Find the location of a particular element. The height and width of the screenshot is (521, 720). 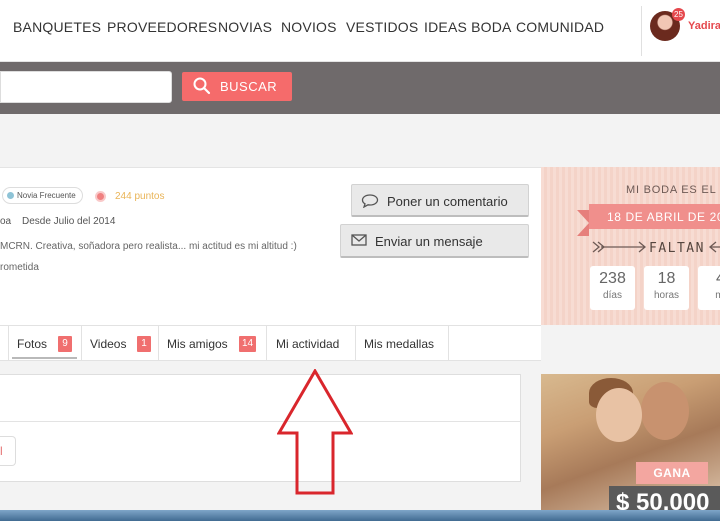

nav-comunidad: COMUNIDAD is located at coordinates (560, 27).